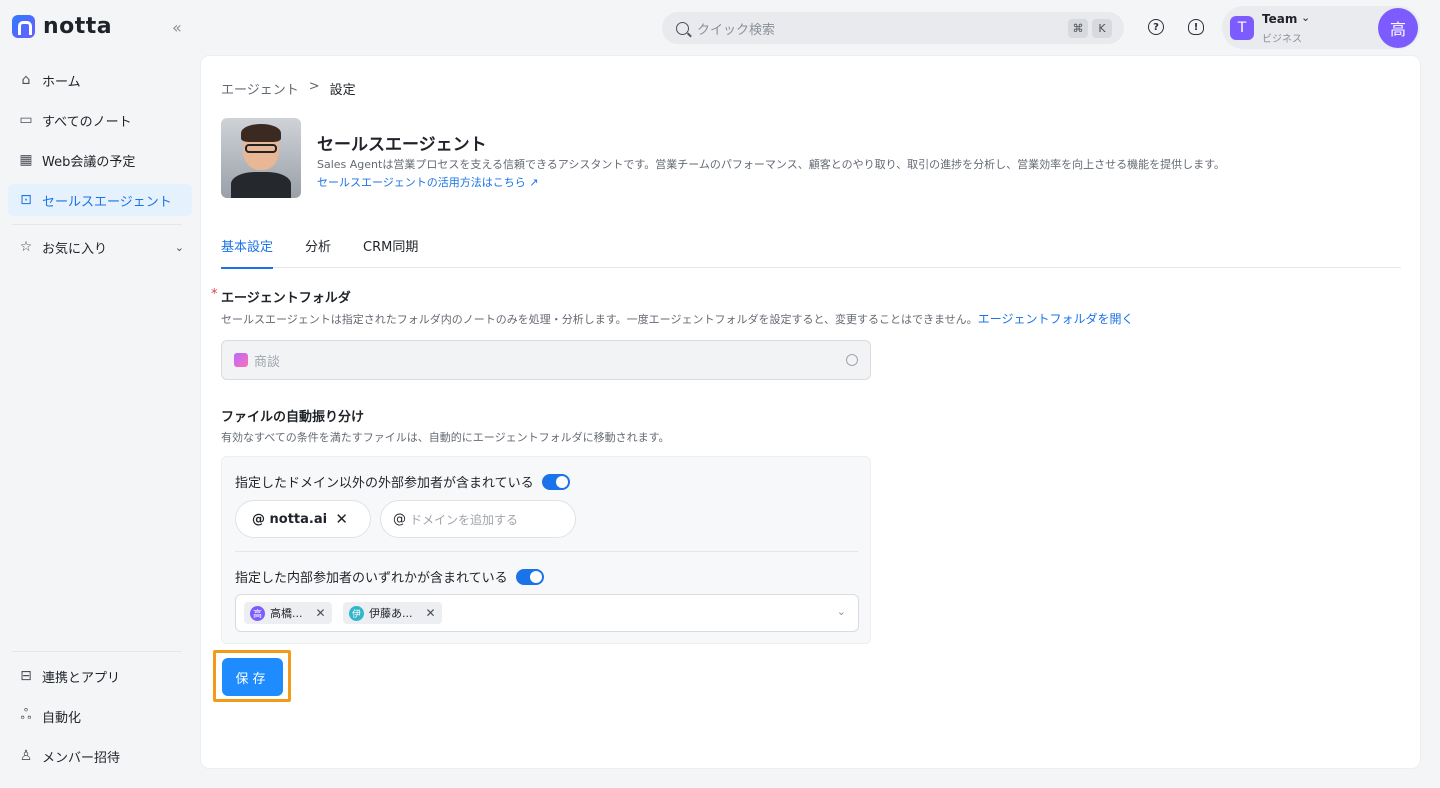 The height and width of the screenshot is (788, 1440). Describe the element at coordinates (371, 578) in the screenshot. I see `rule-internal-members-label: 指定した内部参加者のいずれかが含まれている` at that location.